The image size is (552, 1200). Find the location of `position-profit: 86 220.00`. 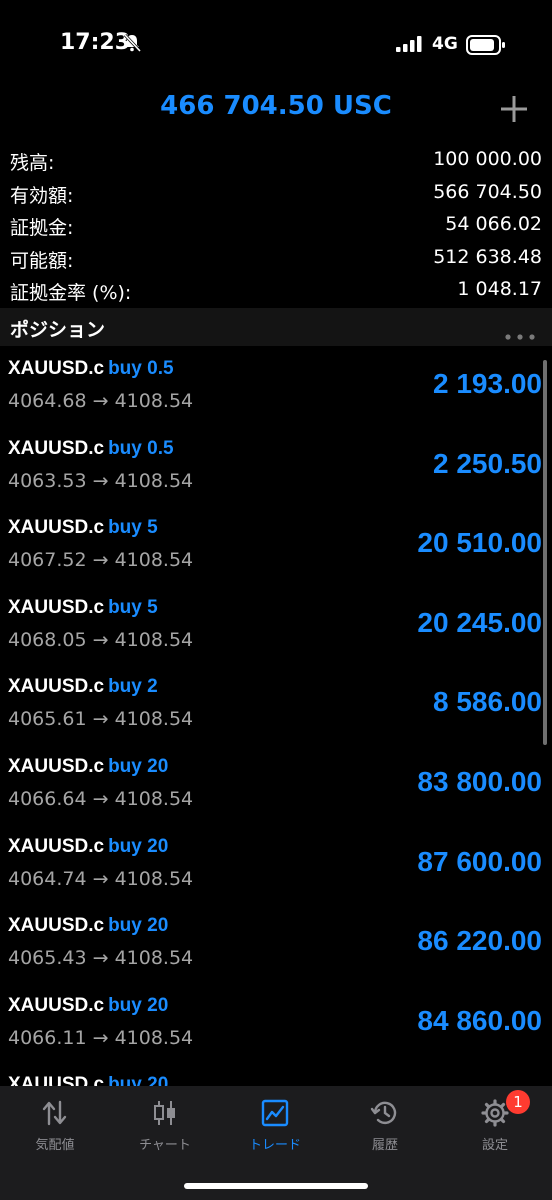

position-profit: 86 220.00 is located at coordinates (479, 941).